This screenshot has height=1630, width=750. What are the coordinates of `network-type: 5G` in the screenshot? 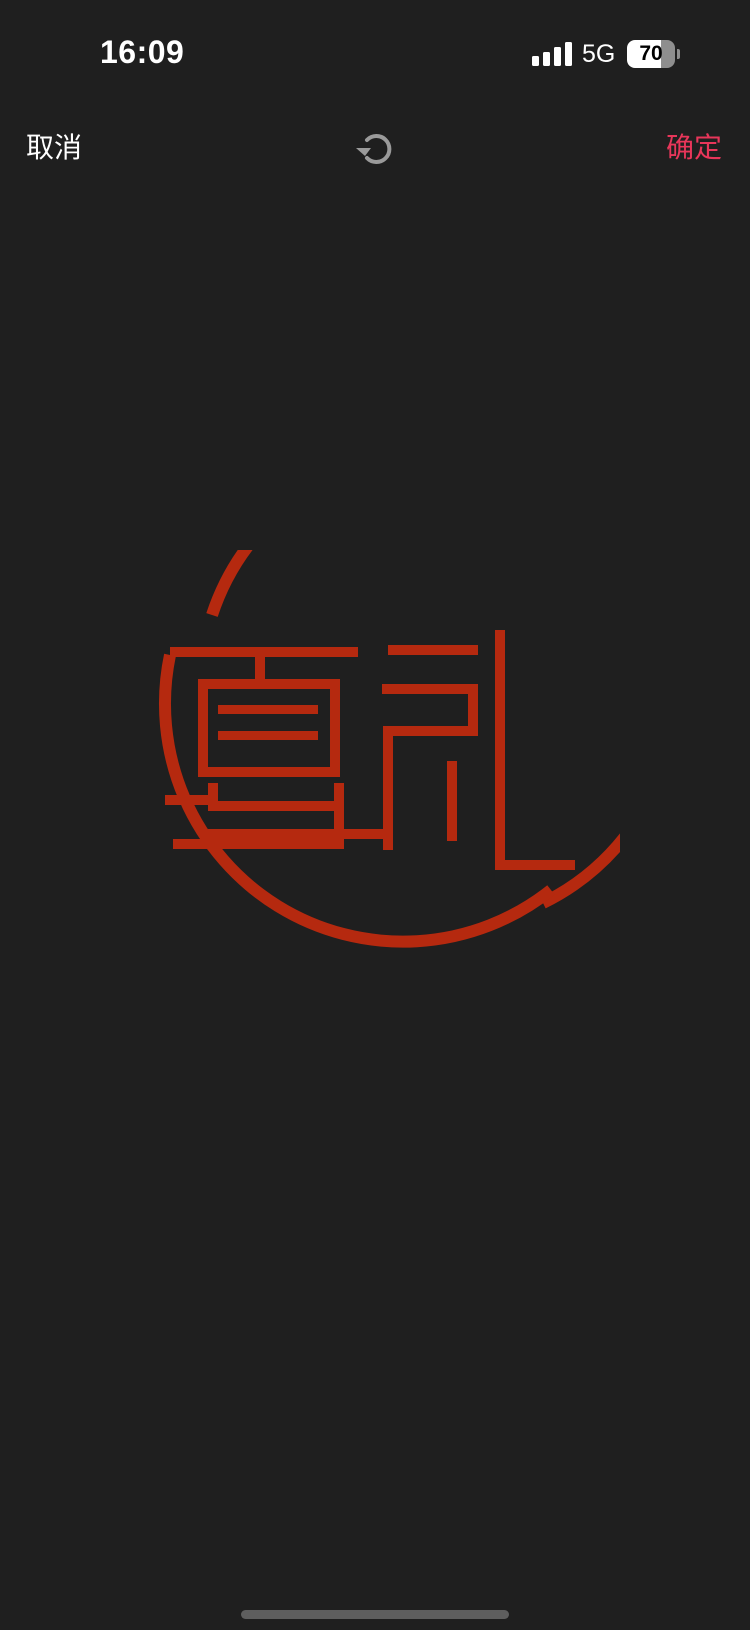 It's located at (599, 54).